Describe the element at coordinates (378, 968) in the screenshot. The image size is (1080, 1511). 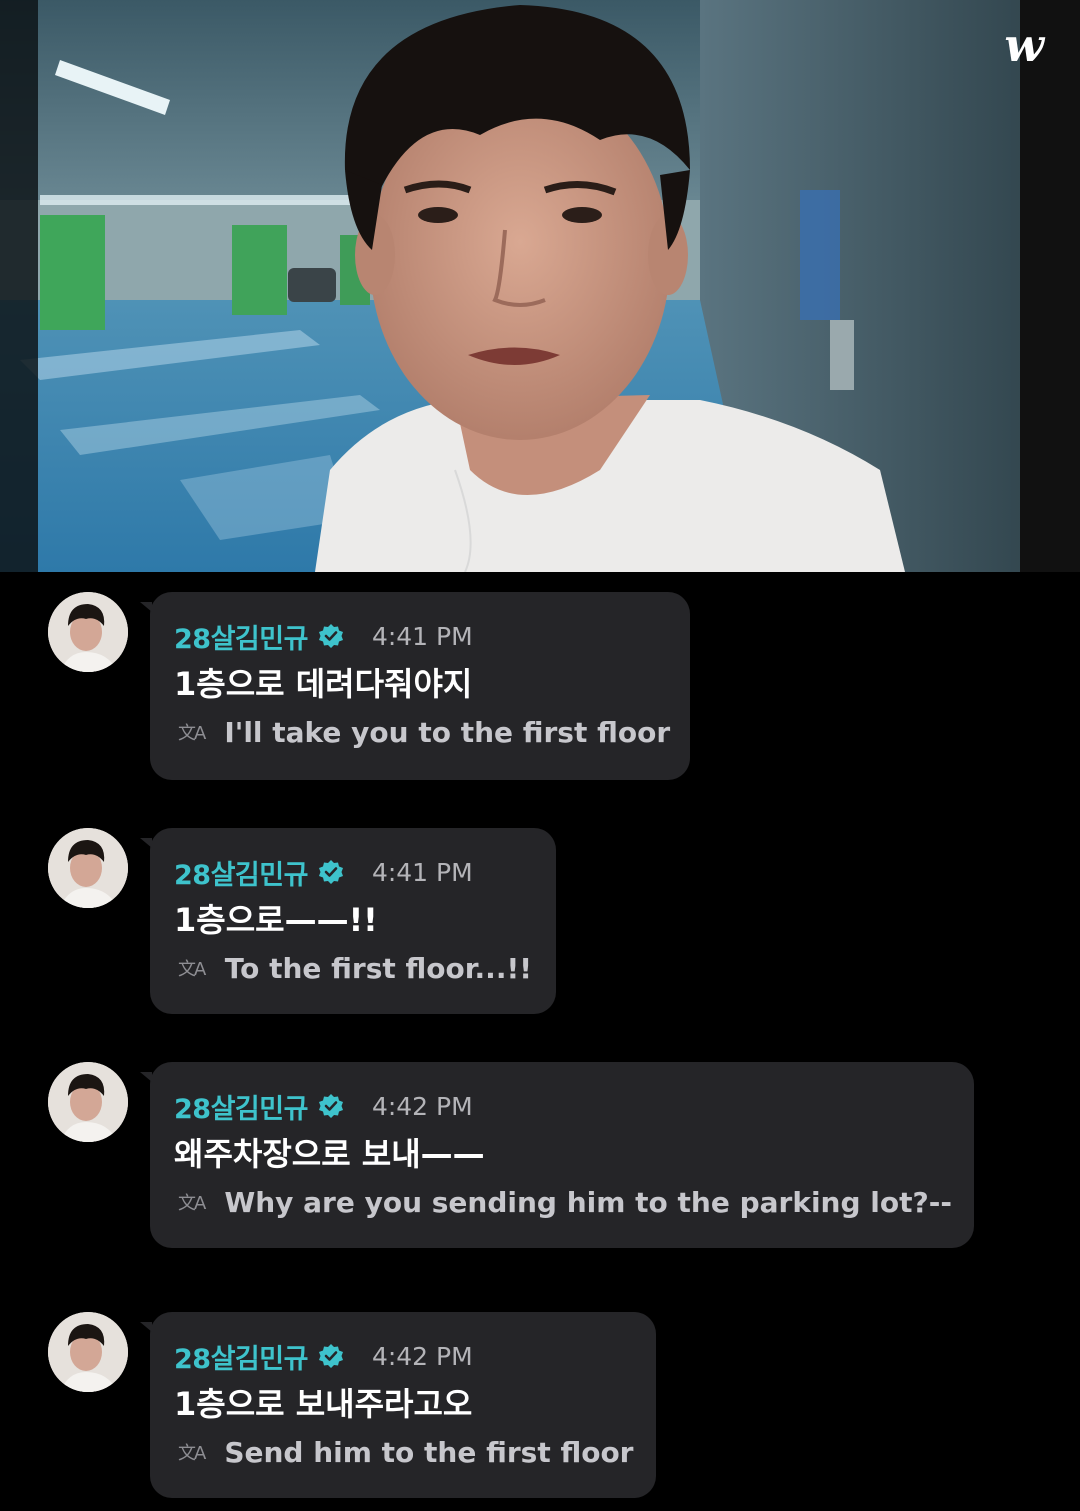
I see `translation-text: To the first floor...!!` at that location.